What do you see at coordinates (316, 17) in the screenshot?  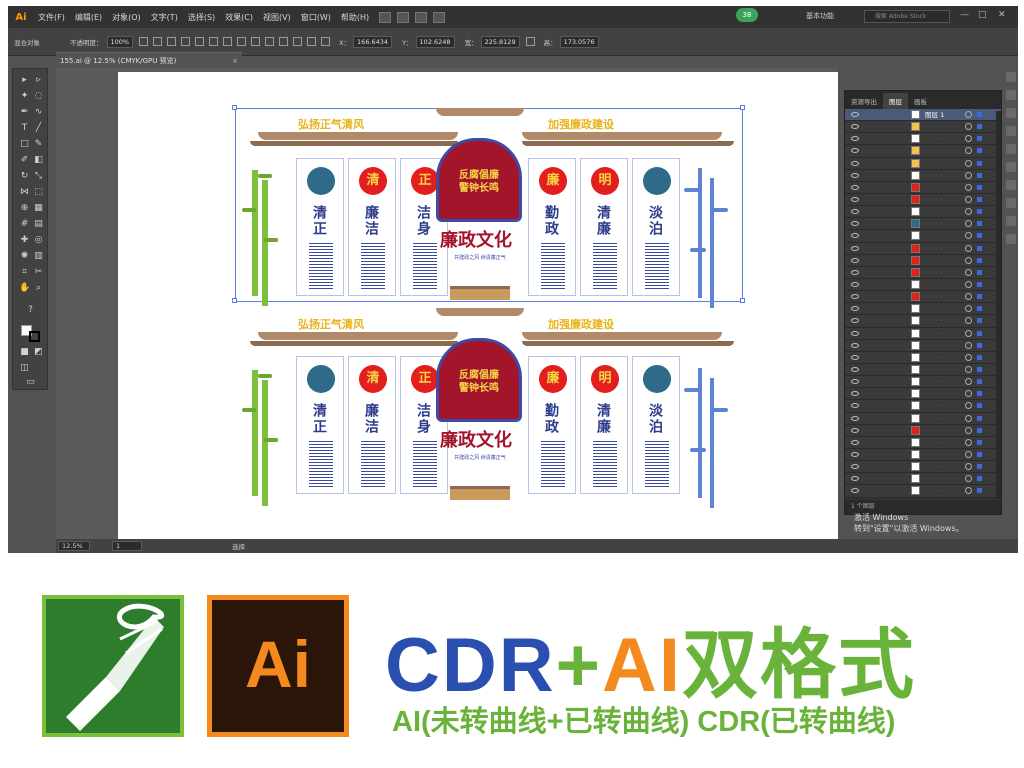 I see `menu-window: 窗口(W)` at bounding box center [316, 17].